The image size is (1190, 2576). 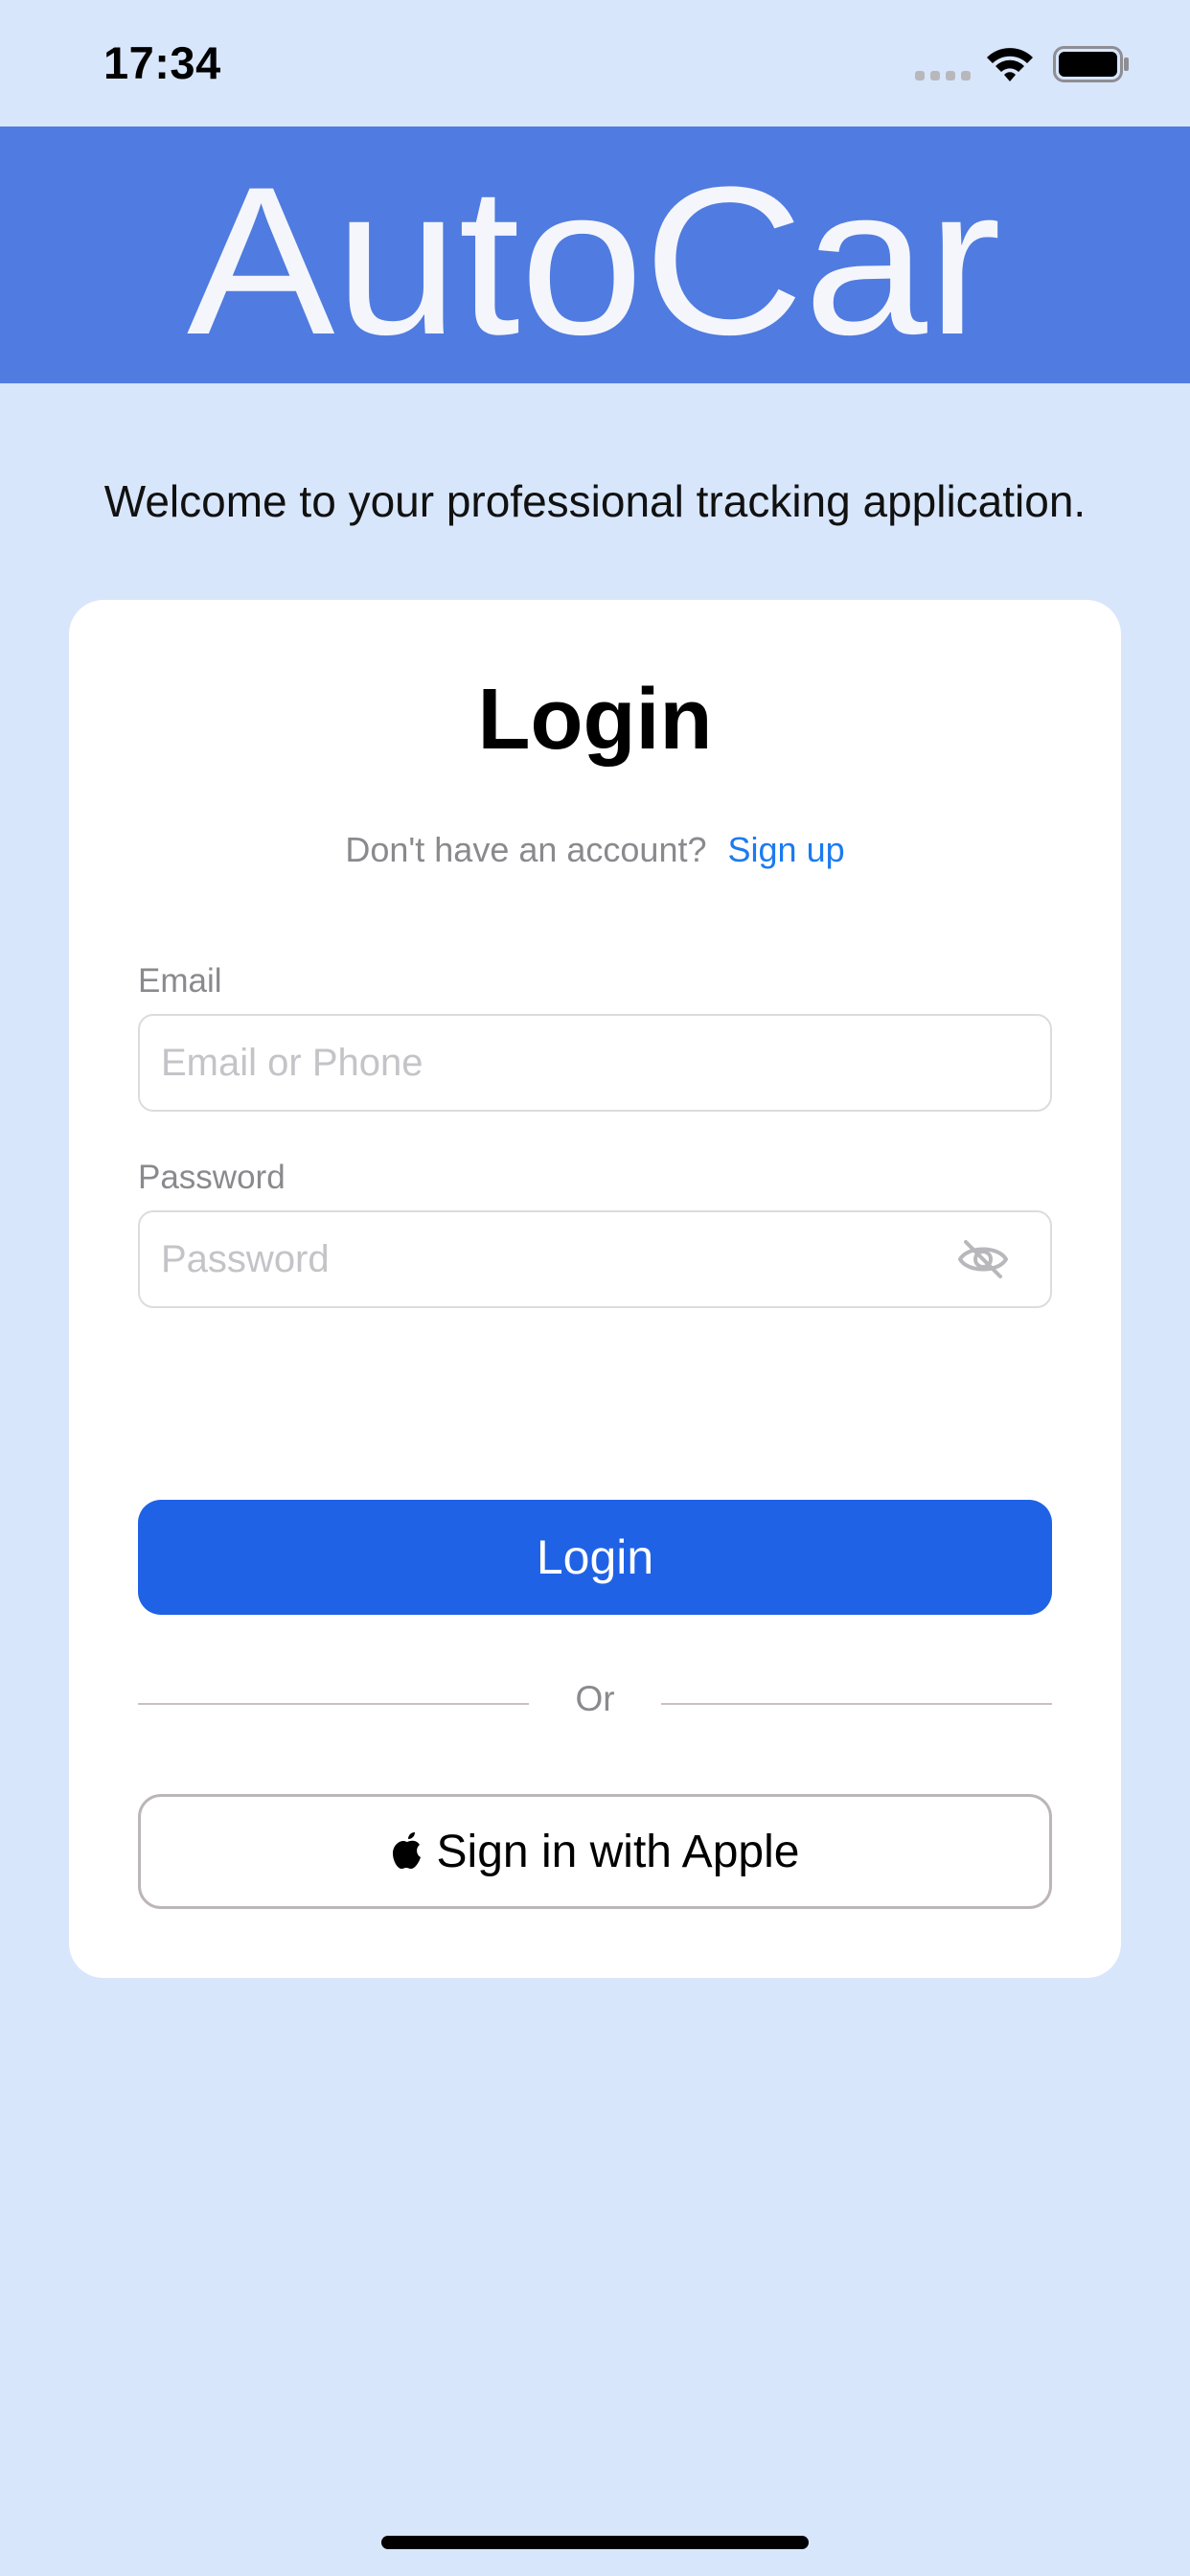 I want to click on apple-button-label: Sign in with Apple, so click(x=618, y=1851).